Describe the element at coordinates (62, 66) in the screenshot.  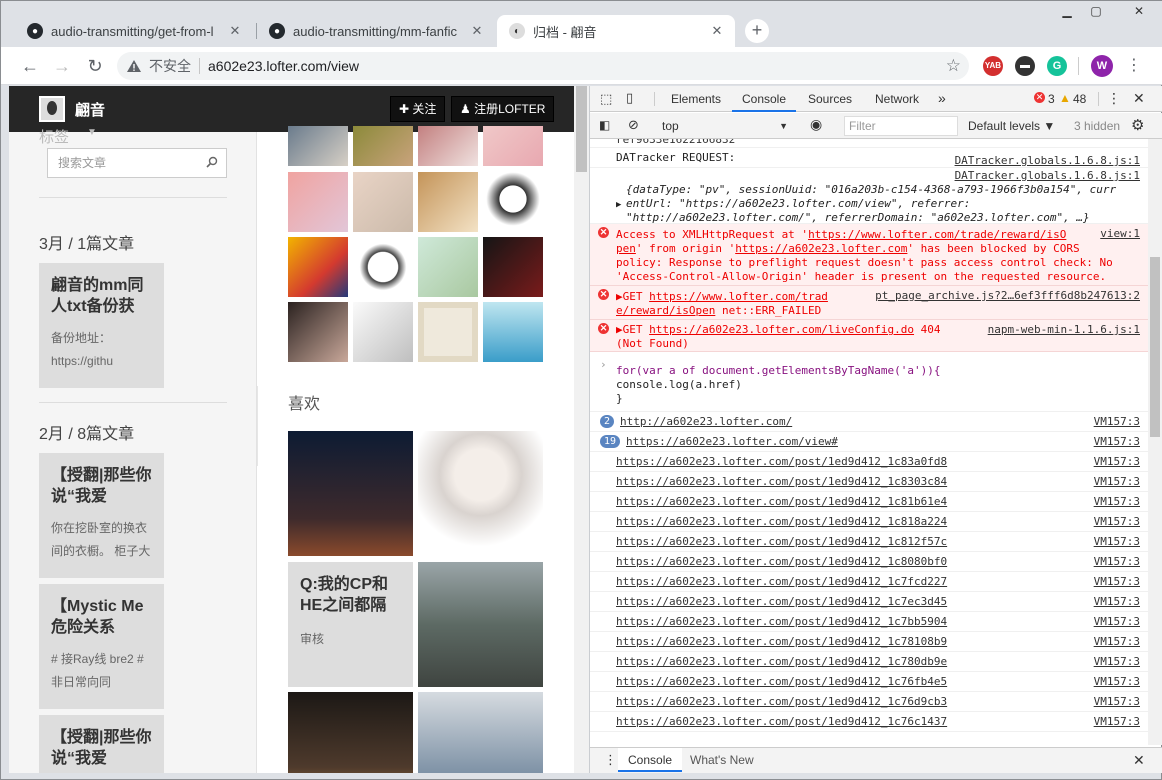
I see `forward-icon: →` at that location.